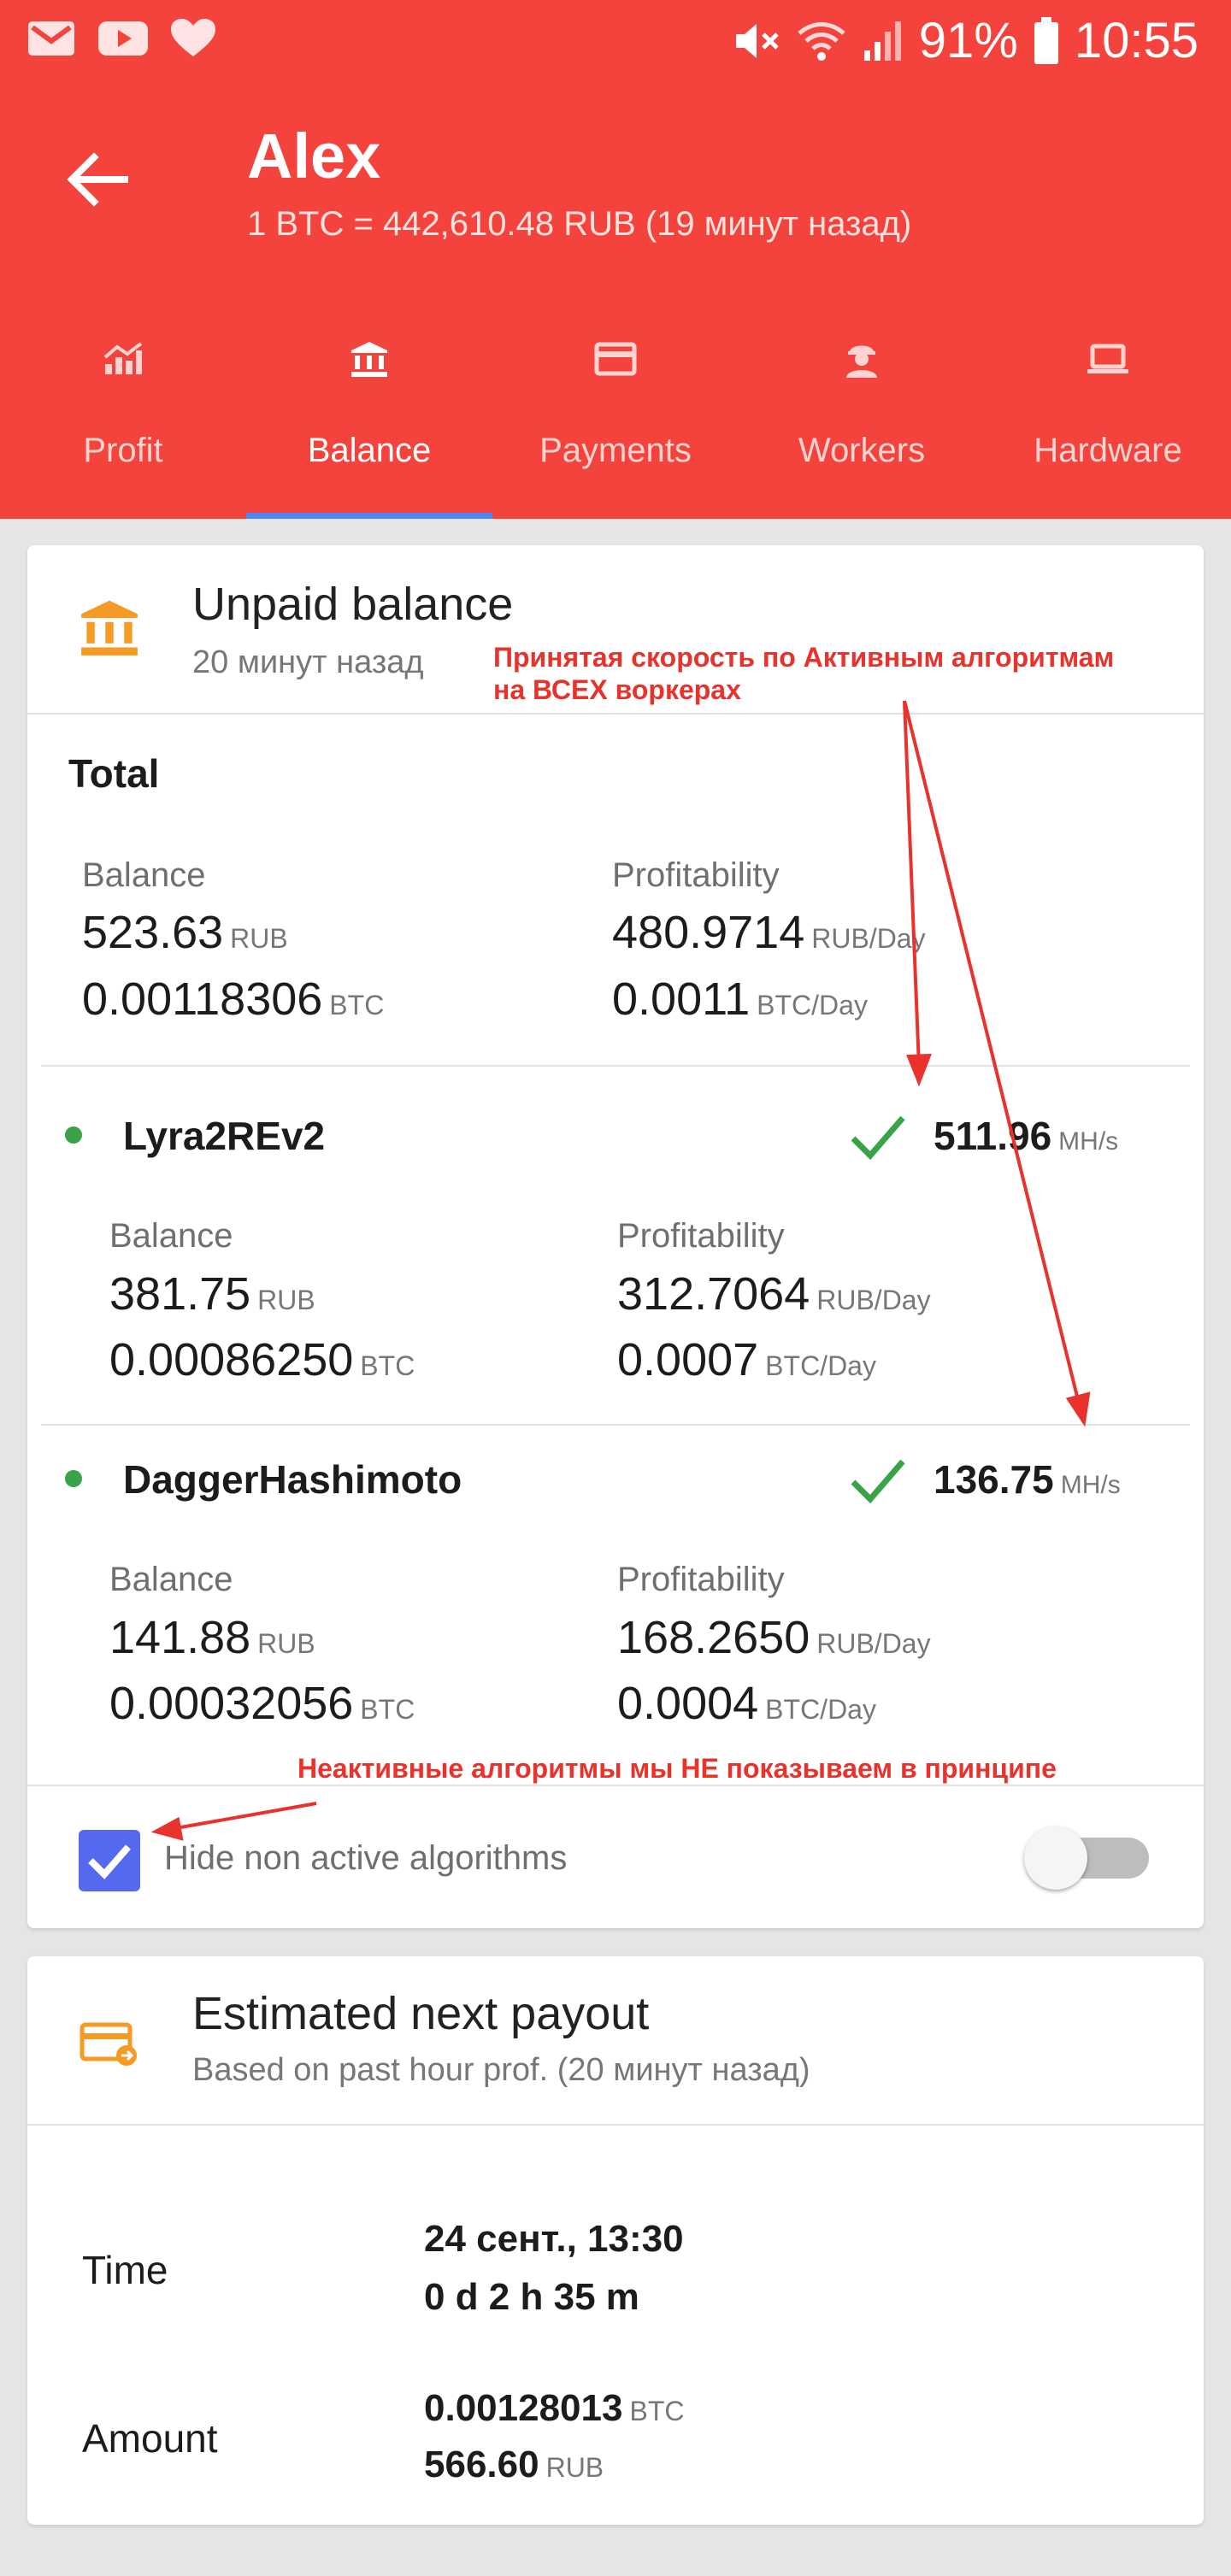  I want to click on heart-icon, so click(193, 37).